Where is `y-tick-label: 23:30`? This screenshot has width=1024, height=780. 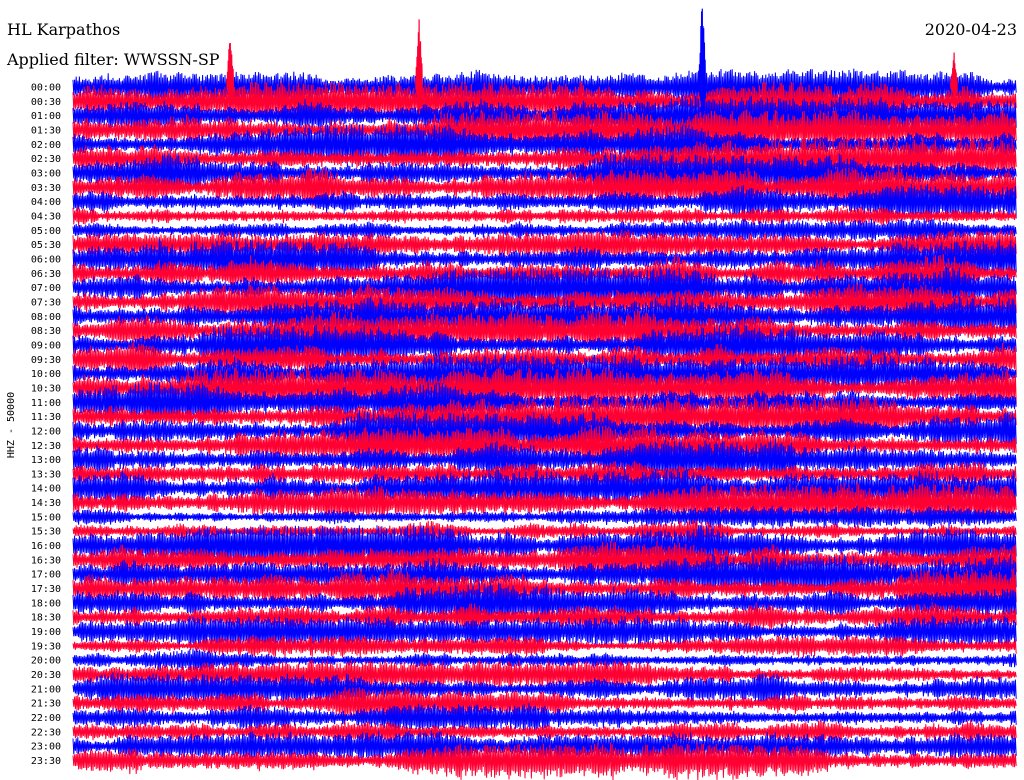
y-tick-label: 23:30 is located at coordinates (46, 761).